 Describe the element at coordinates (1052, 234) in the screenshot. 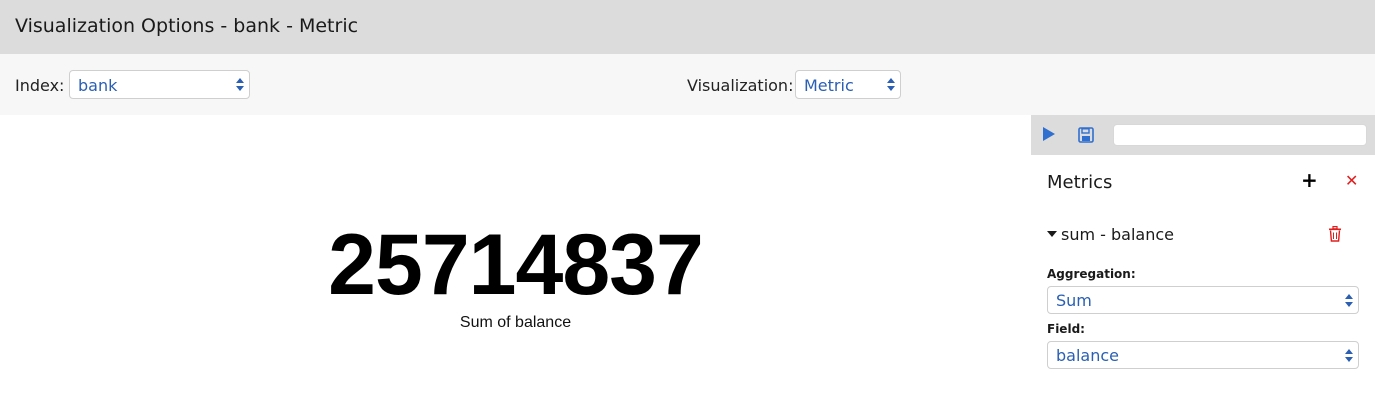

I see `caret-down-icon` at that location.